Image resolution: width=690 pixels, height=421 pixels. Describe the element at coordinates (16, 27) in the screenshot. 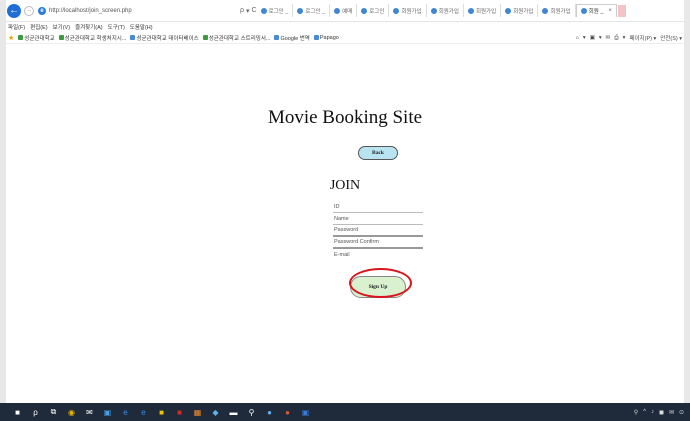

I see `menu-file: 파일(F)` at that location.